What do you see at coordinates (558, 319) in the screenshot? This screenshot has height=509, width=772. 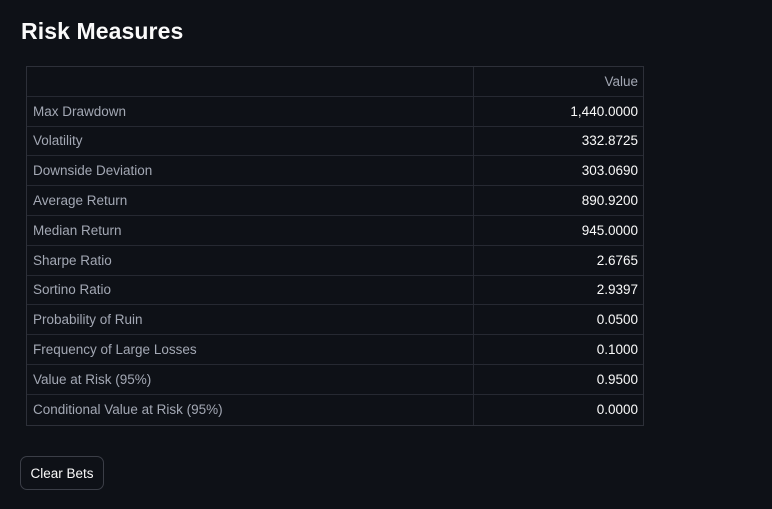 I see `row-value: 0.0500` at bounding box center [558, 319].